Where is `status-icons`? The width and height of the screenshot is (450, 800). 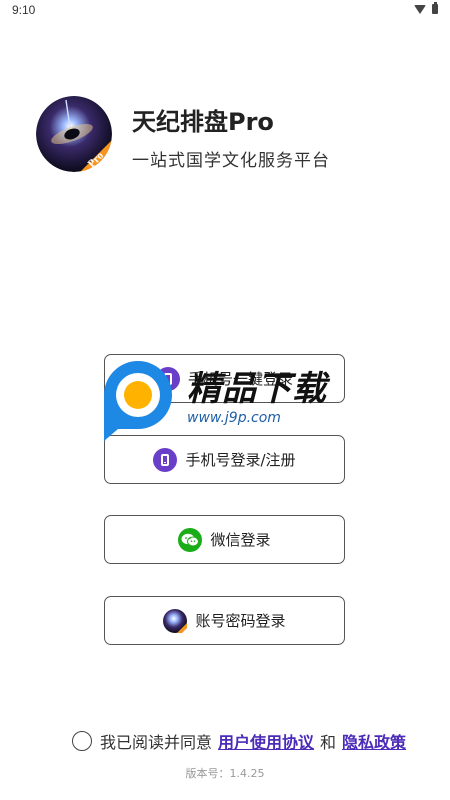
status-icons is located at coordinates (426, 8).